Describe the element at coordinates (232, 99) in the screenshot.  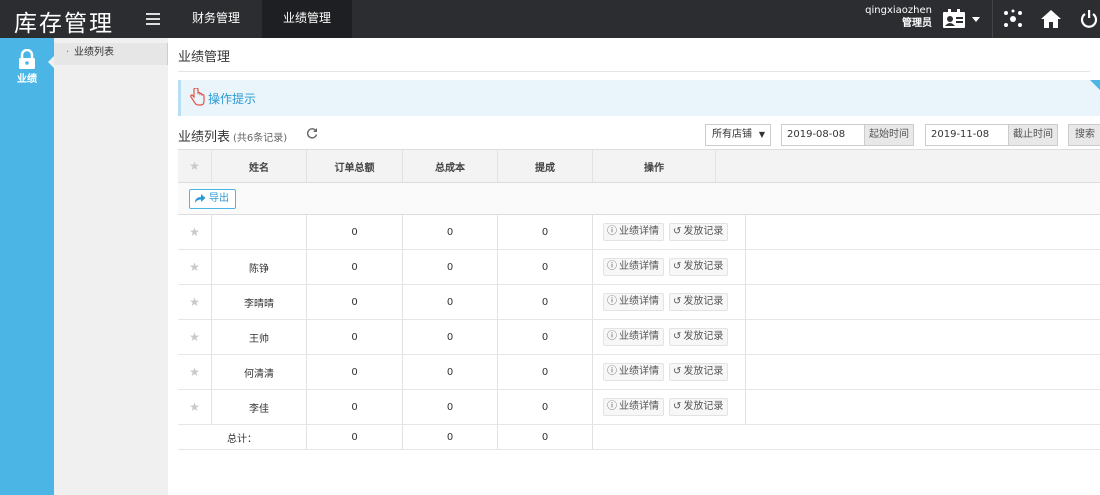
I see `tip-title: 操作提示` at that location.